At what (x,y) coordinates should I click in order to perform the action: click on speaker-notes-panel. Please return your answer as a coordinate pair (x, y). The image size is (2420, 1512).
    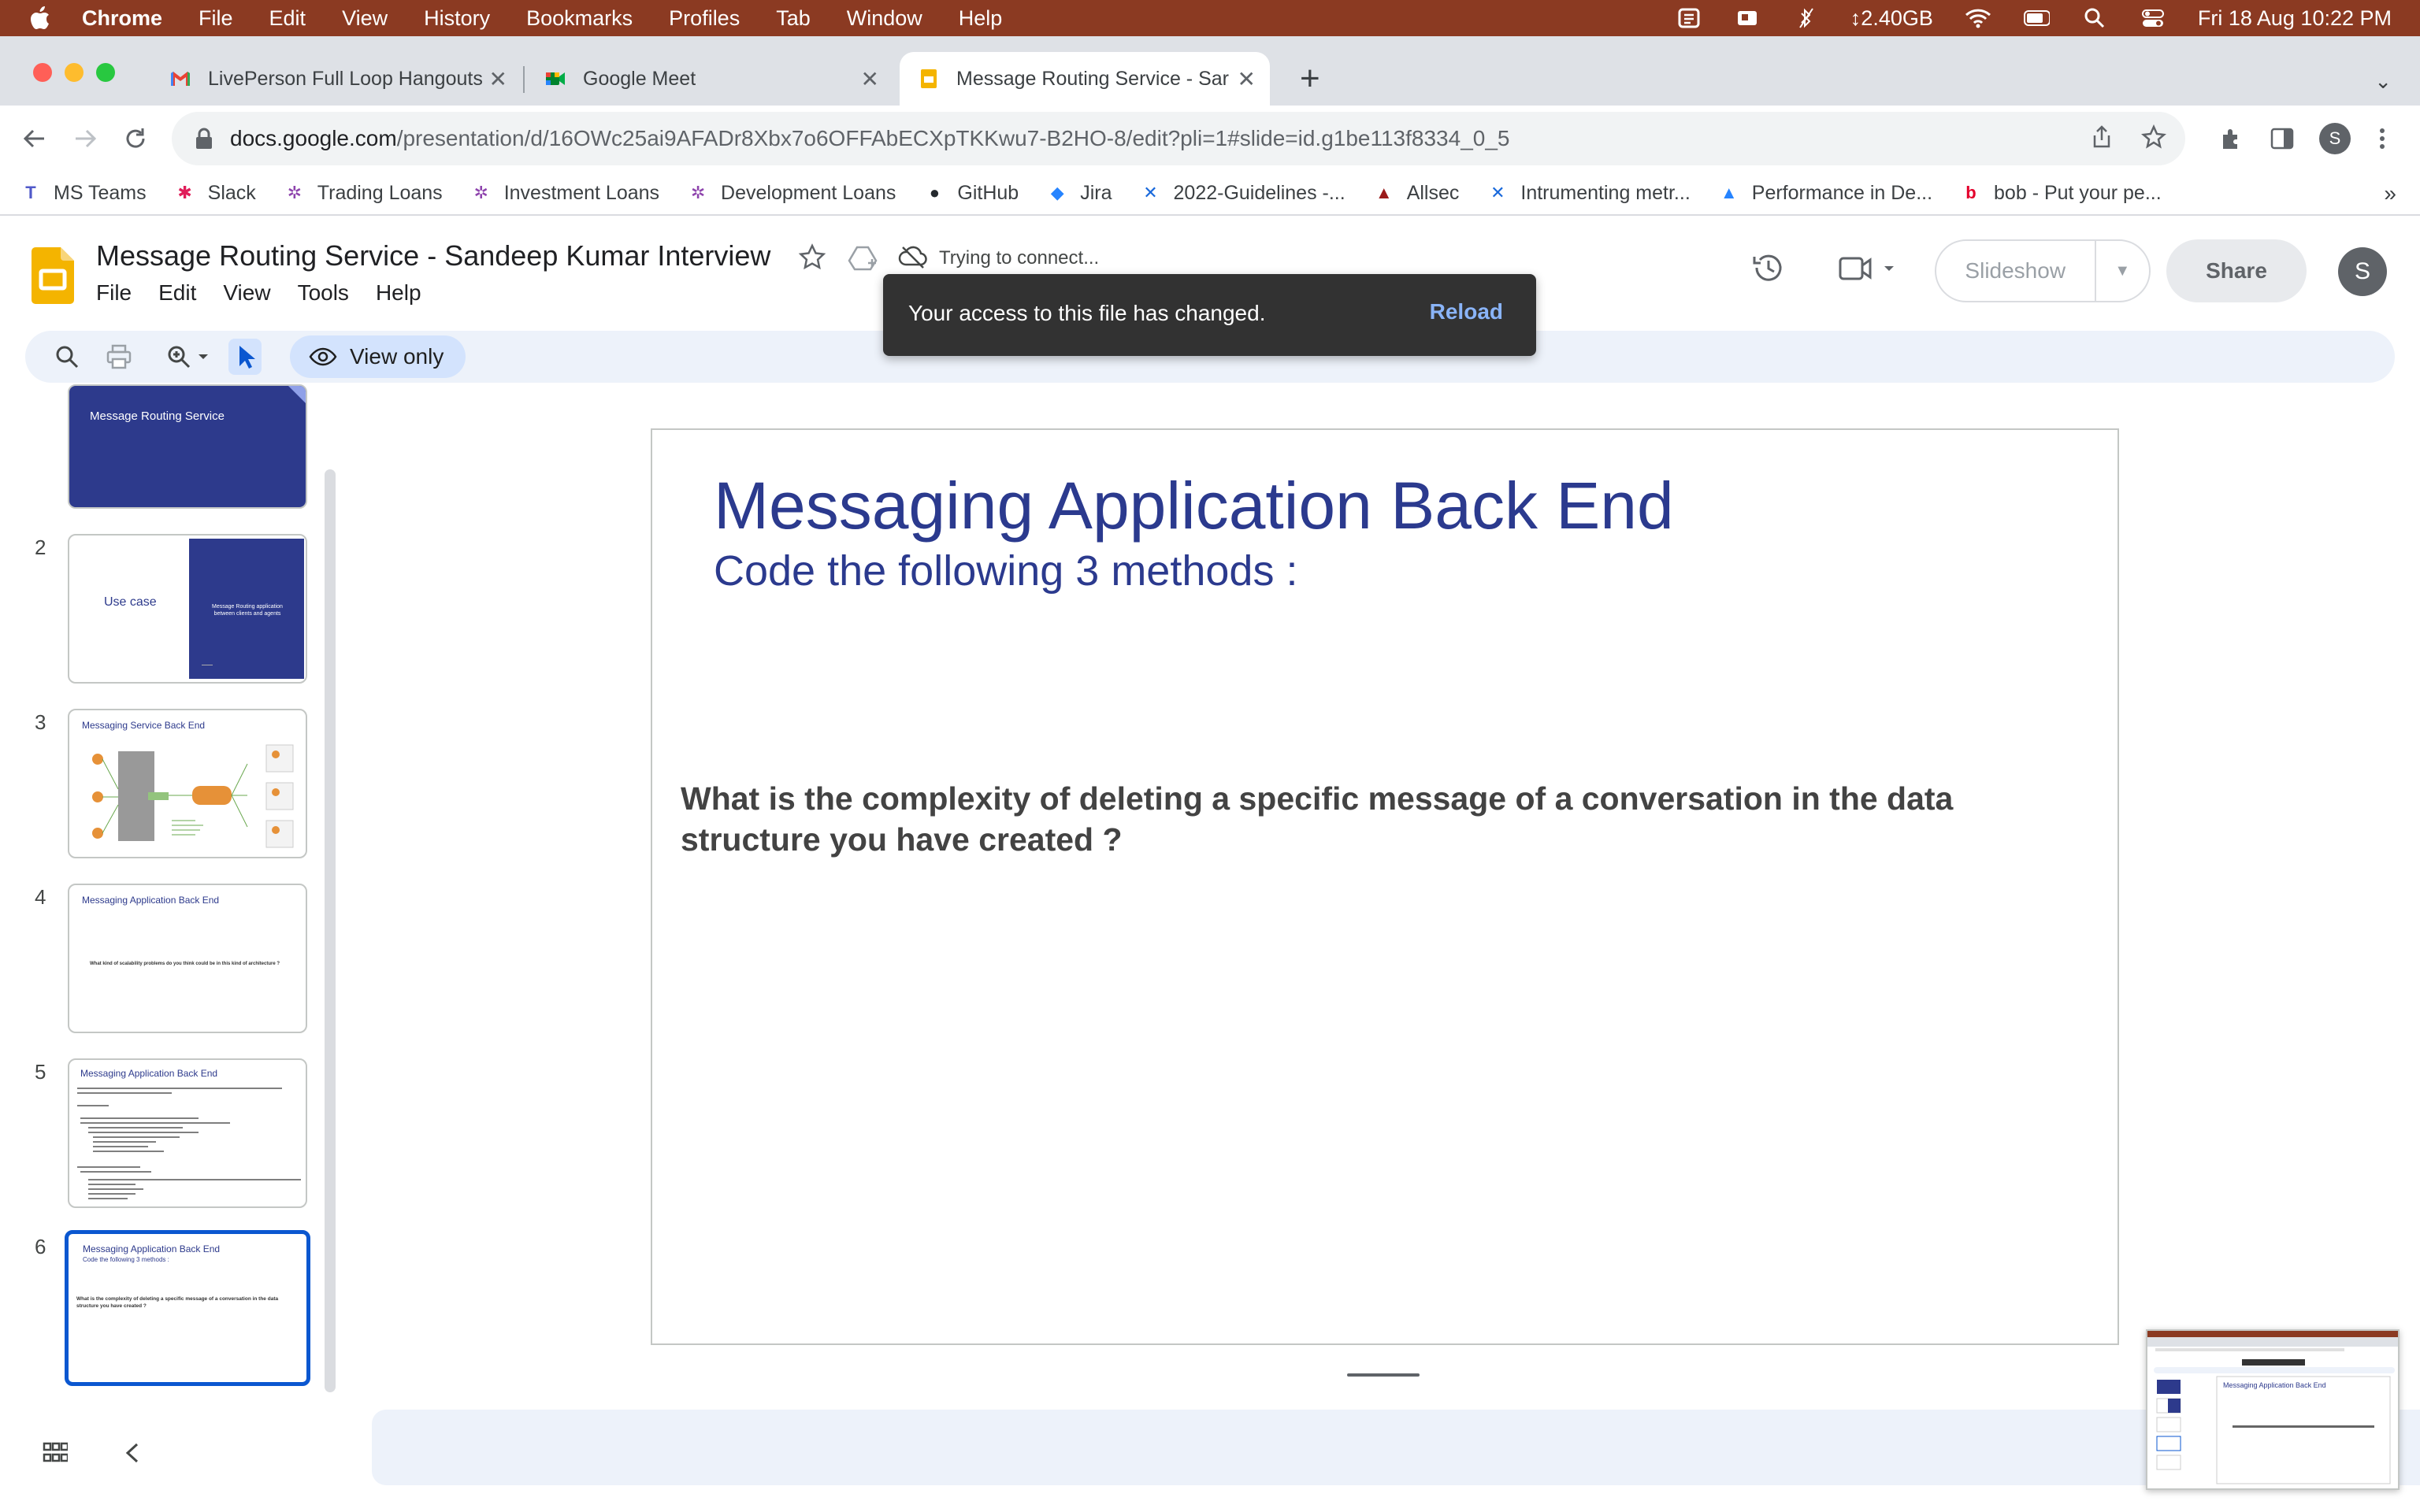
    Looking at the image, I should click on (1396, 1447).